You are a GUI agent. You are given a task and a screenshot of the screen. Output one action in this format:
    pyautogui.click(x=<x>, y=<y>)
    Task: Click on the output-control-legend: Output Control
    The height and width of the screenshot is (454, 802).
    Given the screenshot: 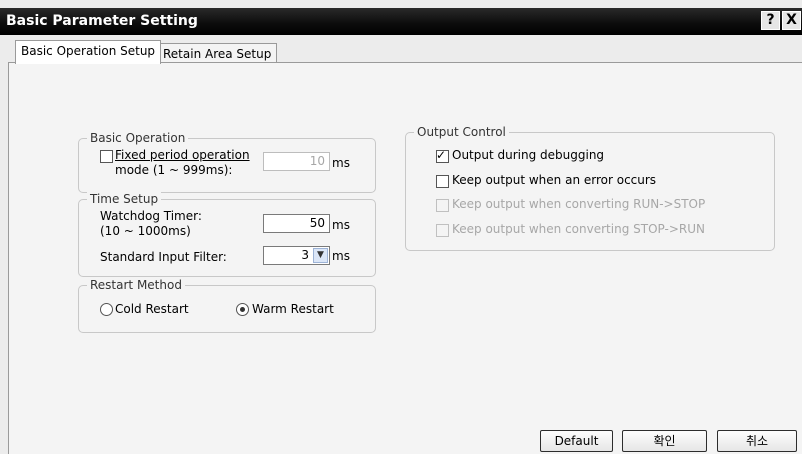 What is the action you would take?
    pyautogui.click(x=461, y=132)
    